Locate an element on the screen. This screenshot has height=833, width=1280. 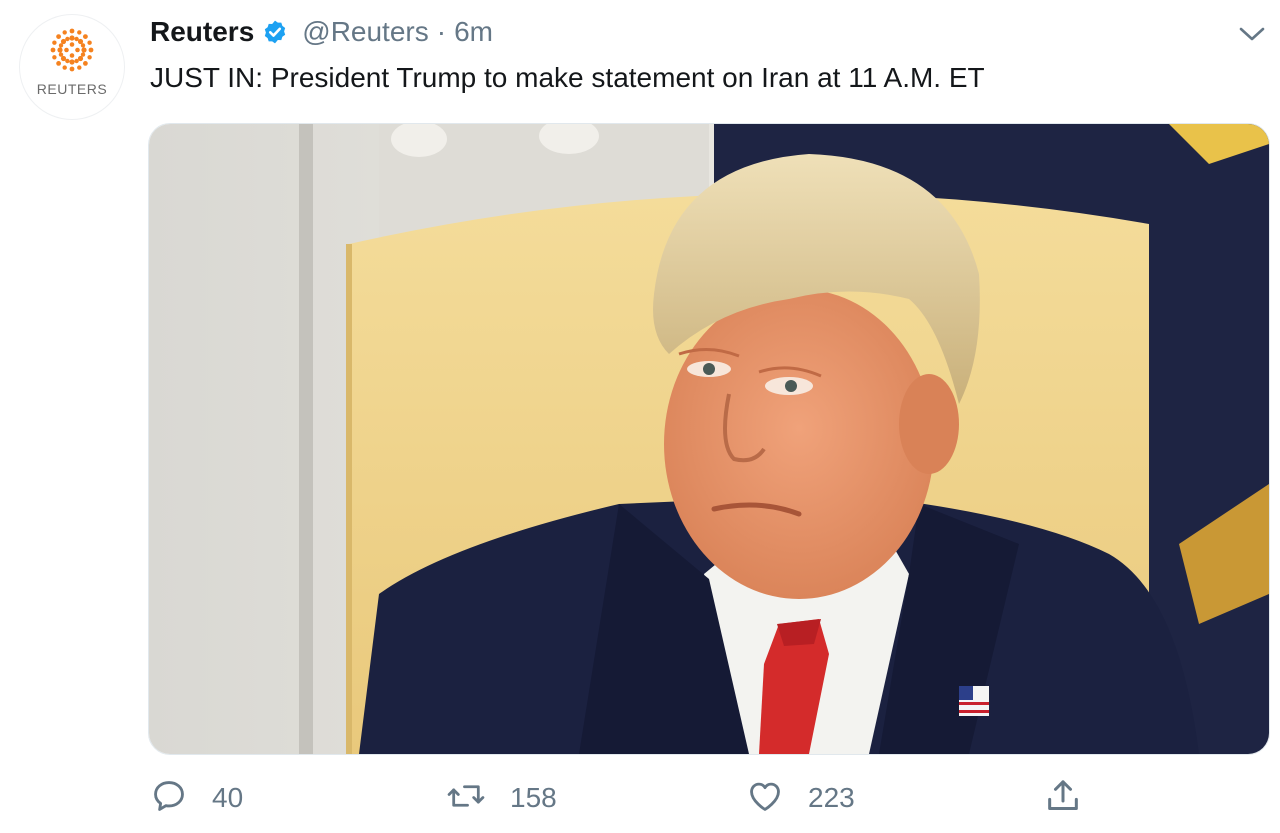
verified-badge-icon is located at coordinates (275, 32).